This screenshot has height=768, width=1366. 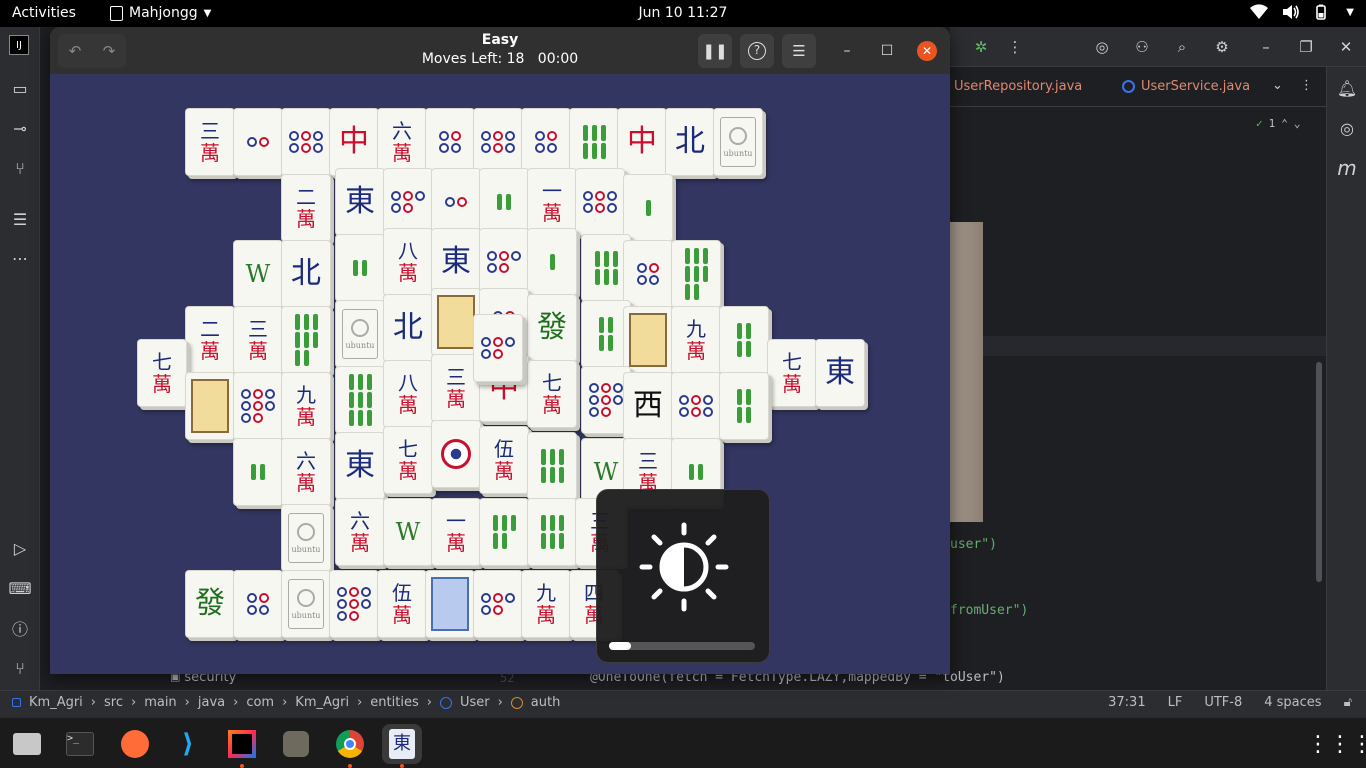 What do you see at coordinates (1336, 744) in the screenshot?
I see `show-apps-button: ⋮⋮⋮` at bounding box center [1336, 744].